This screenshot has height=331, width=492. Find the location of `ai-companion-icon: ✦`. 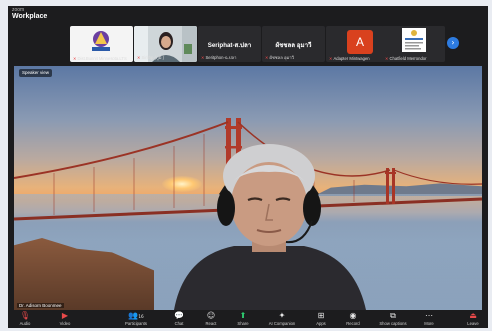

ai-companion-icon: ✦ is located at coordinates (282, 315).